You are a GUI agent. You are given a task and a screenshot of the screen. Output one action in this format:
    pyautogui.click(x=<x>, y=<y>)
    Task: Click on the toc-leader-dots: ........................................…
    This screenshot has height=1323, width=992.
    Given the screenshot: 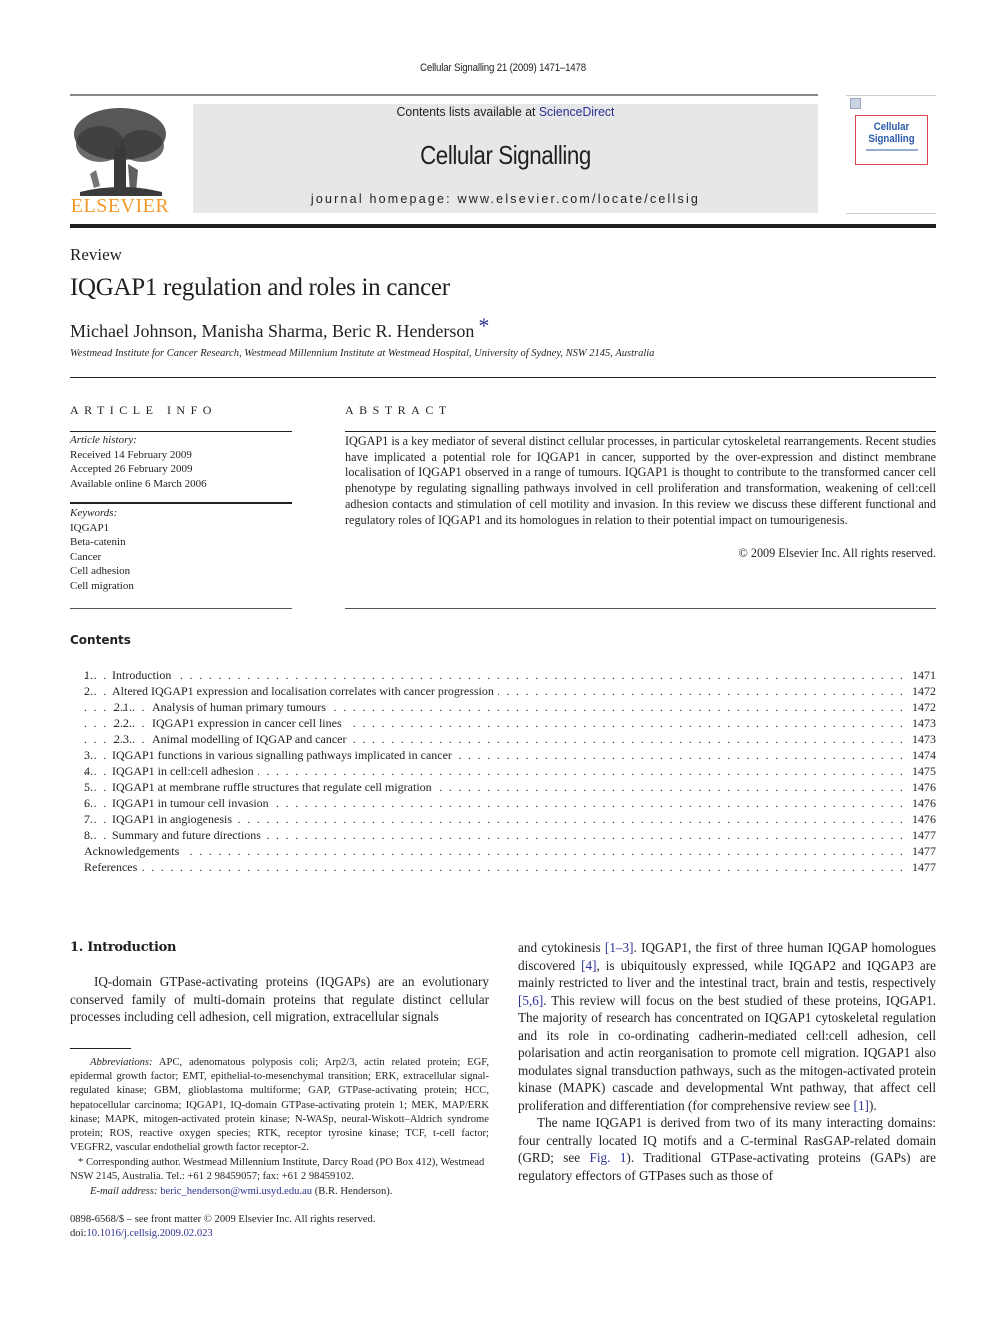 What is the action you would take?
    pyautogui.click(x=493, y=867)
    